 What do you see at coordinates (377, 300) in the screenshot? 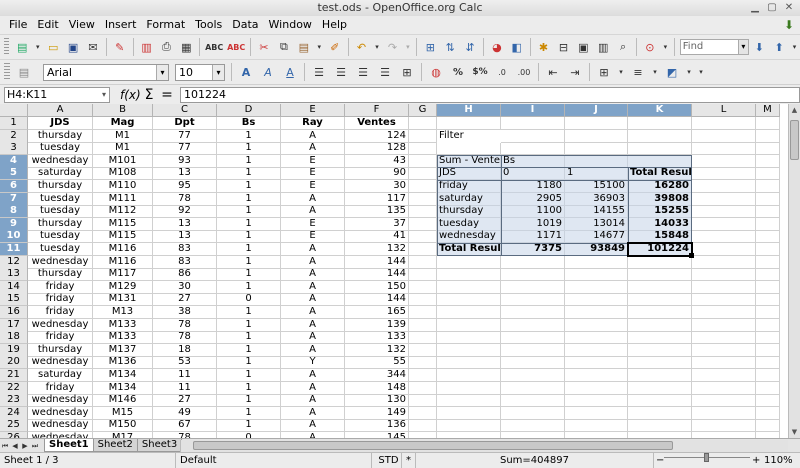
I see `table-cell: 144` at bounding box center [377, 300].